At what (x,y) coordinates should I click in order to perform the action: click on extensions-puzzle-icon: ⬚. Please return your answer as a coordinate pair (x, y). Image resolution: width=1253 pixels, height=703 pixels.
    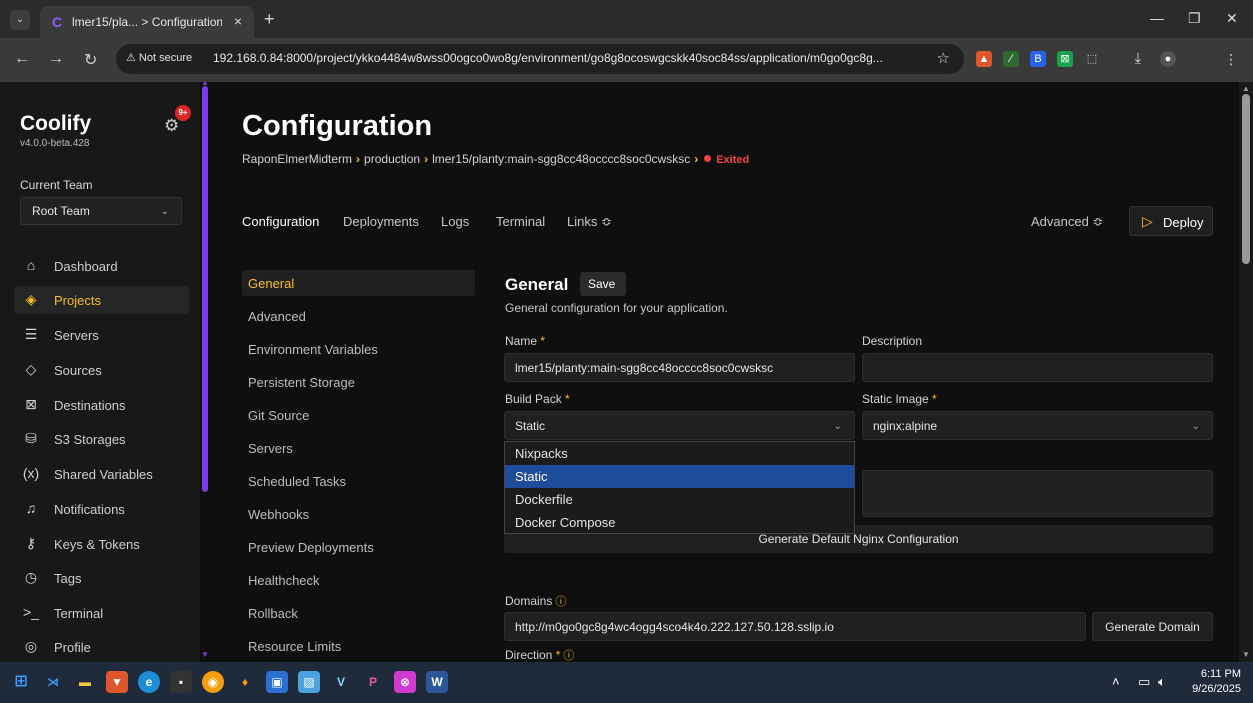
    Looking at the image, I should click on (1092, 59).